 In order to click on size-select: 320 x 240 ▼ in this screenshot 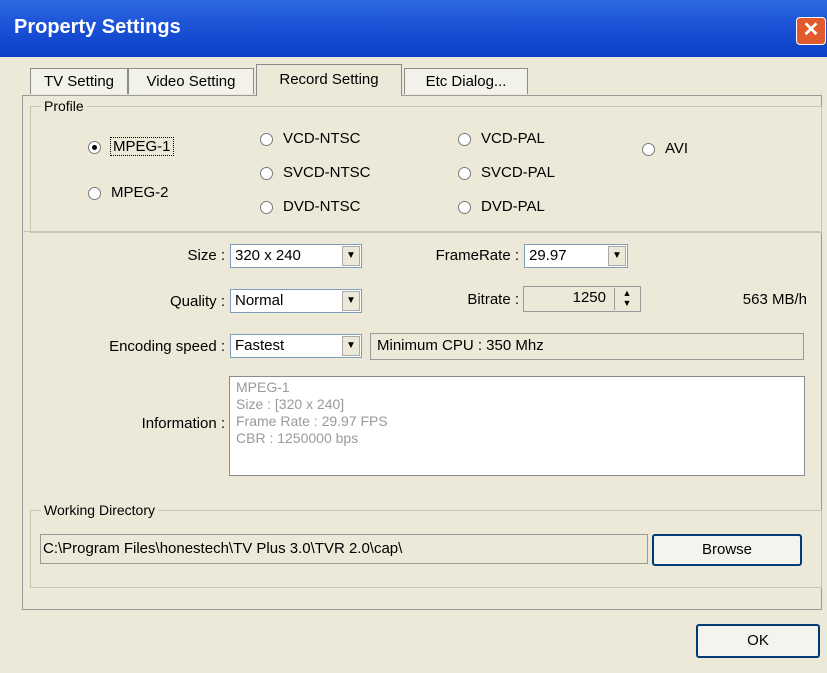, I will do `click(296, 256)`.